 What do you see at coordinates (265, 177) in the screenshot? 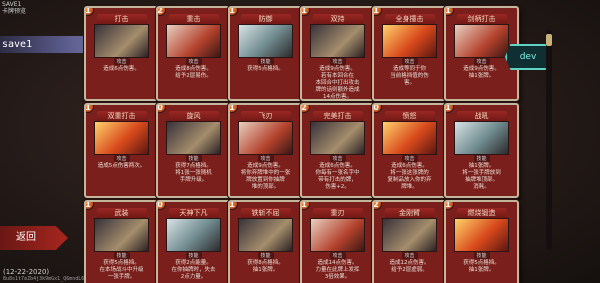
I see `card-description: 造成9点伤害。 将你弃牌堆中的一张 牌放置到你抽牌 堆的顶部。` at bounding box center [265, 177].